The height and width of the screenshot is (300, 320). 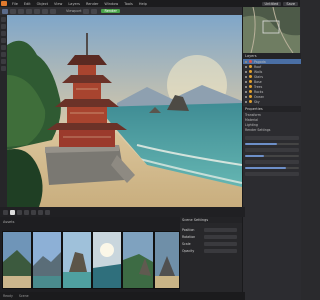 I want to click on main-toolbar: Viewport Render, so click(x=122, y=11).